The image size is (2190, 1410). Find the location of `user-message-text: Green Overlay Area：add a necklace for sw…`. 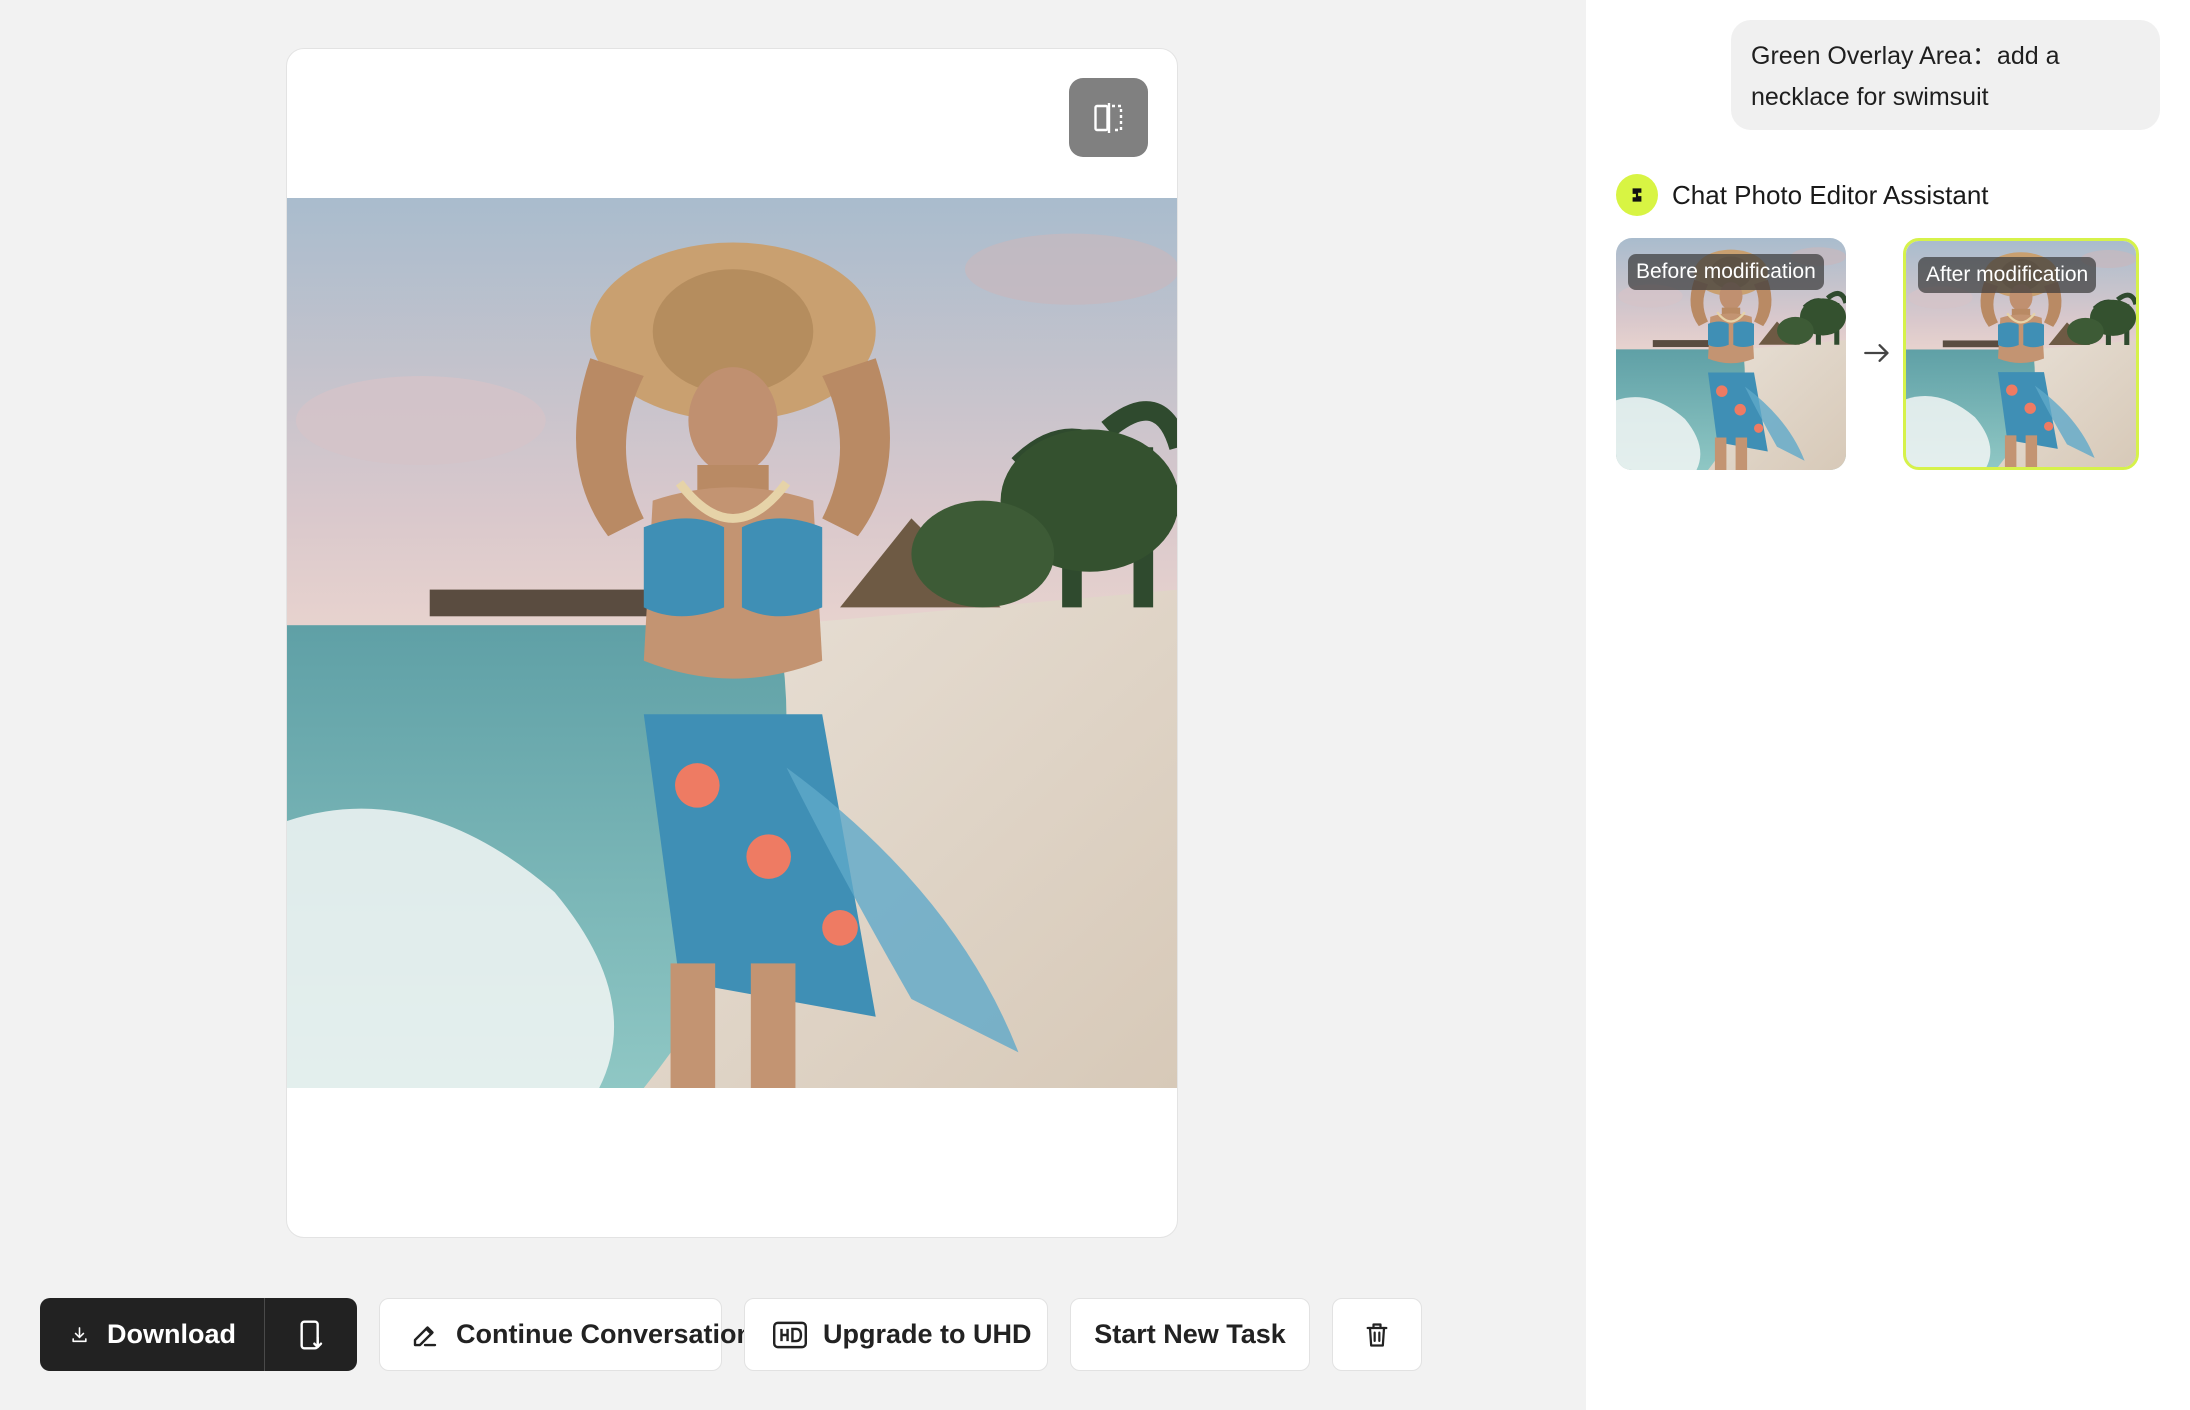

user-message-text: Green Overlay Area：add a necklace for sw… is located at coordinates (1905, 76).